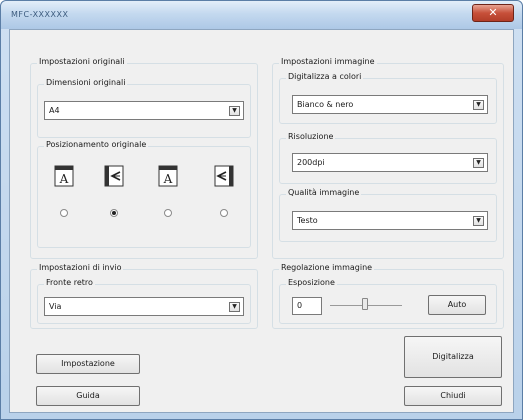 The image size is (523, 420). I want to click on send-settings-group: Impostazioni di invio Fronte retro Via ▼, so click(144, 296).